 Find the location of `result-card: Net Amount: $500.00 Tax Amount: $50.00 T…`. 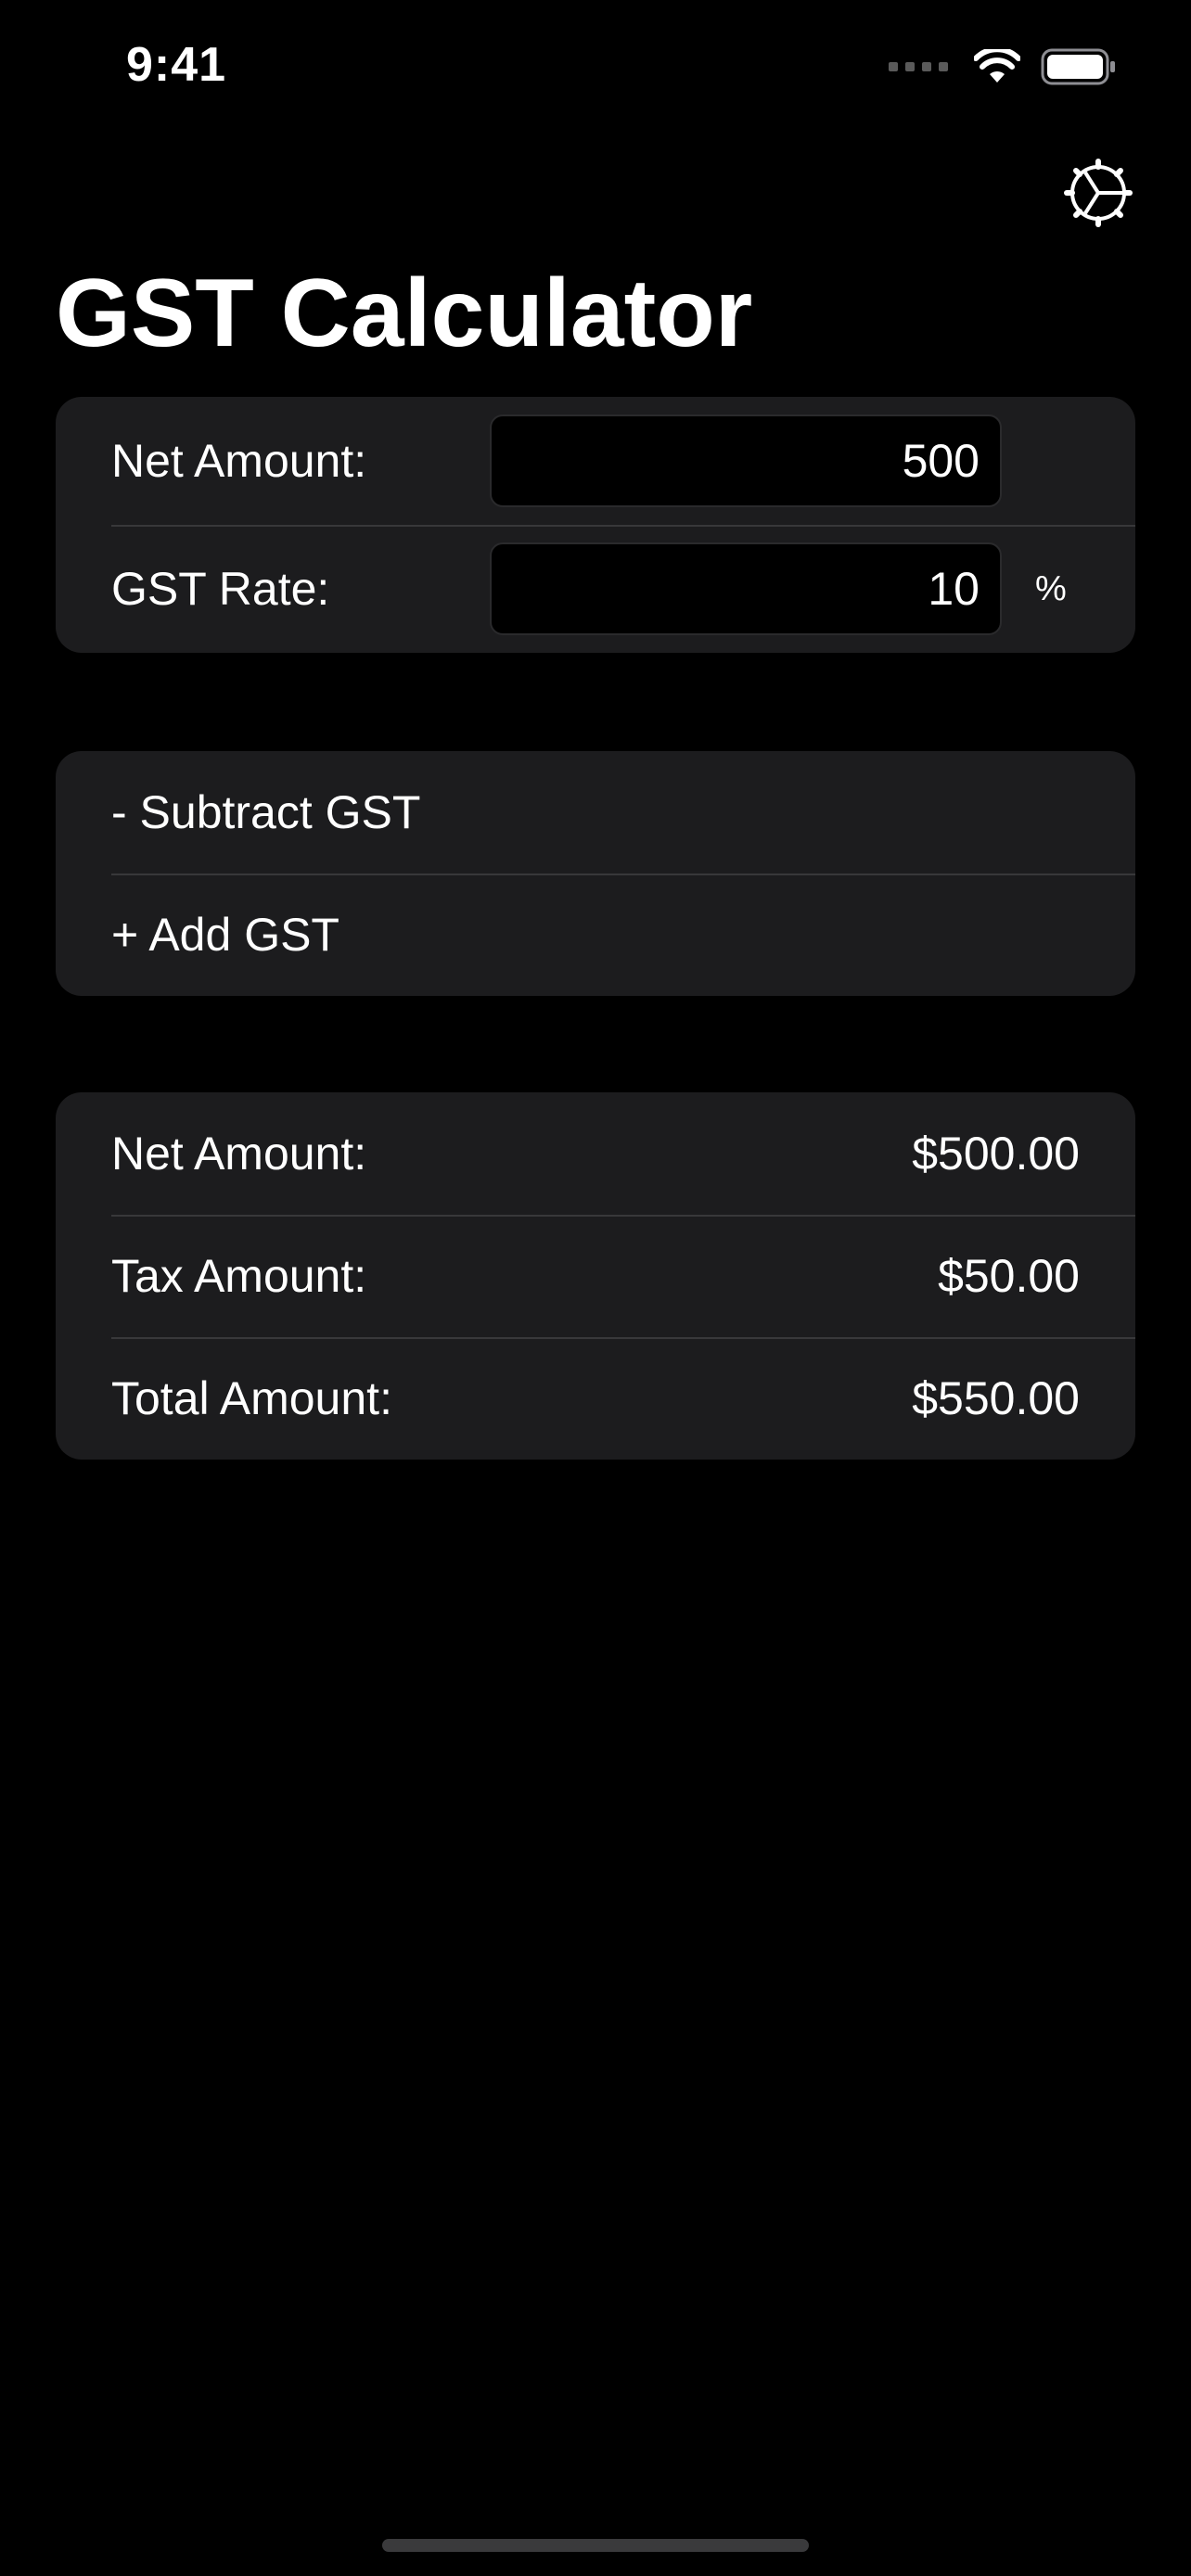

result-card: Net Amount: $500.00 Tax Amount: $50.00 T… is located at coordinates (595, 1276).